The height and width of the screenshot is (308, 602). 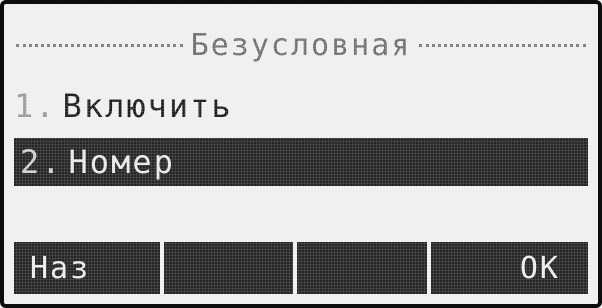 What do you see at coordinates (509, 268) in the screenshot?
I see `softkey-ok: ОК` at bounding box center [509, 268].